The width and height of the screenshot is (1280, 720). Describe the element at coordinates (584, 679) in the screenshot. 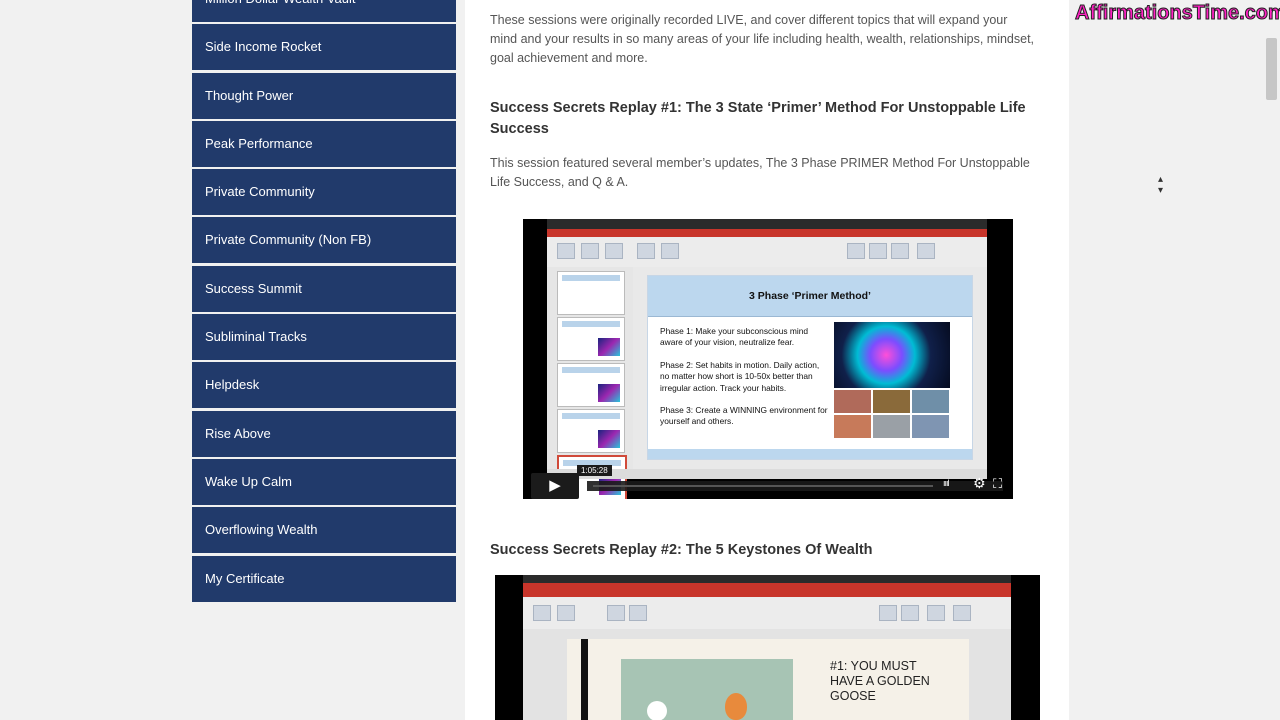

I see `slide-accent-bar` at that location.